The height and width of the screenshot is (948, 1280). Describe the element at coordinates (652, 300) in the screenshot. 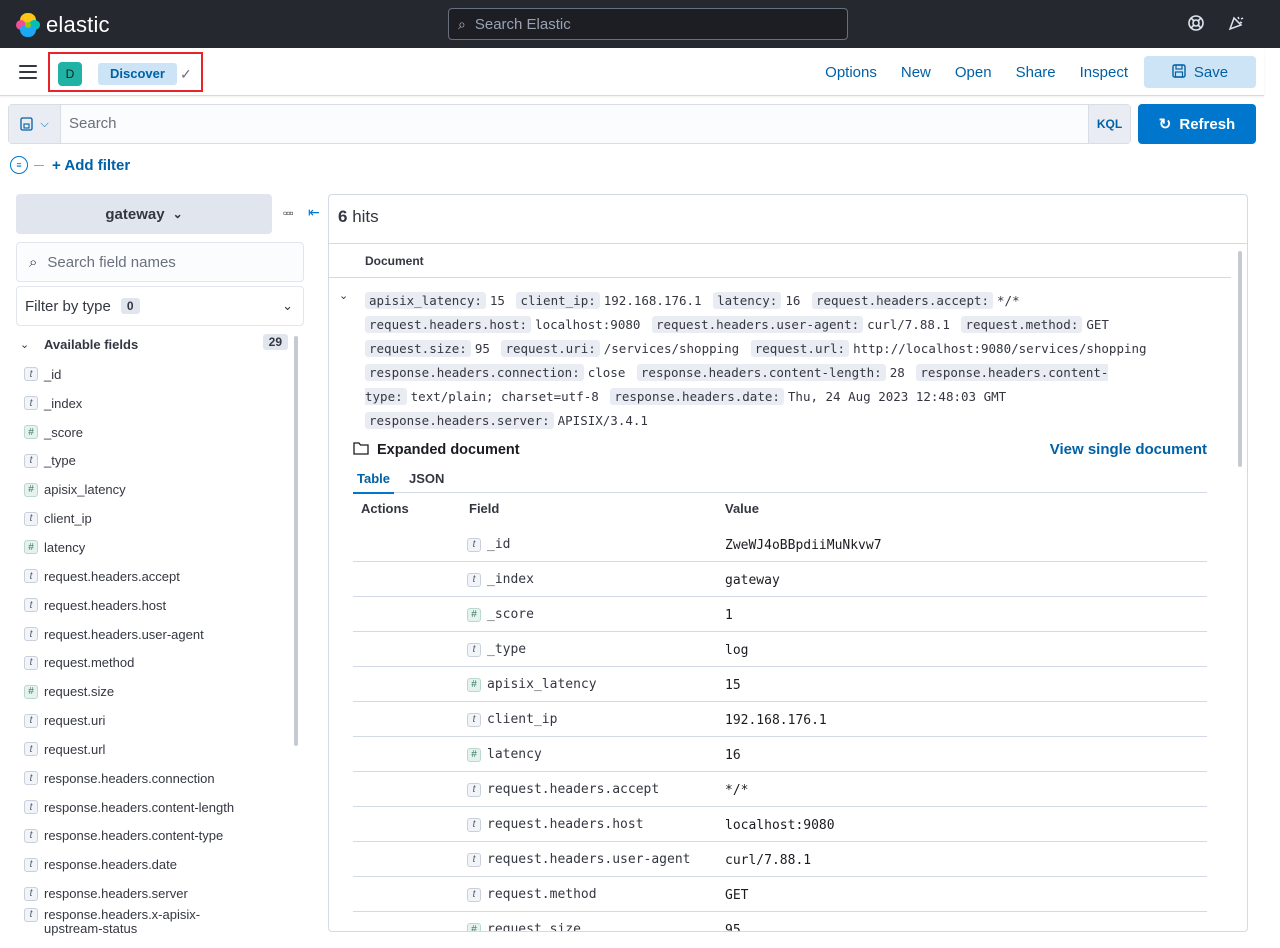

I see `doc-value: 192.168.176.1` at that location.